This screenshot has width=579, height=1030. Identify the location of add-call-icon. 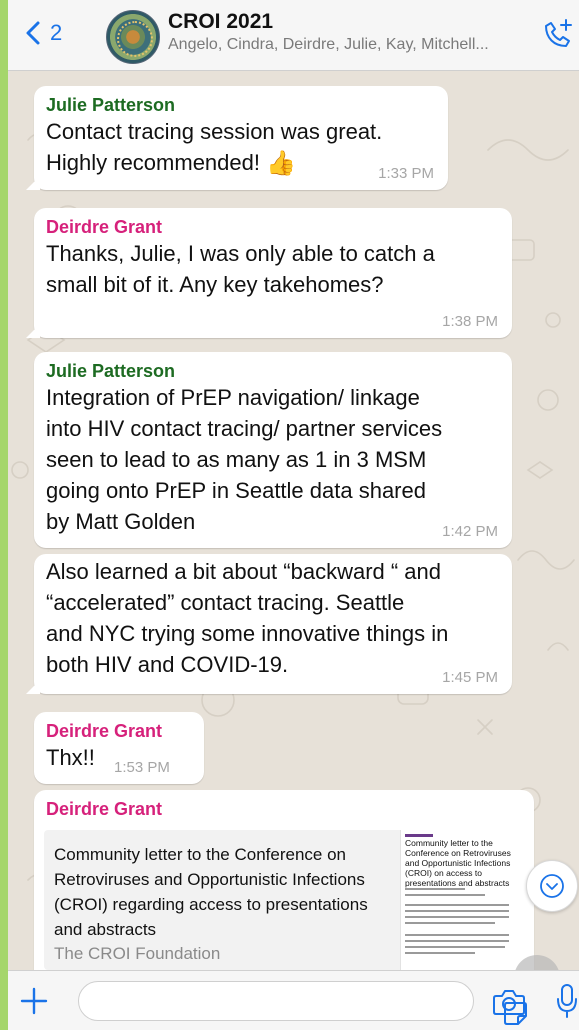
(557, 35).